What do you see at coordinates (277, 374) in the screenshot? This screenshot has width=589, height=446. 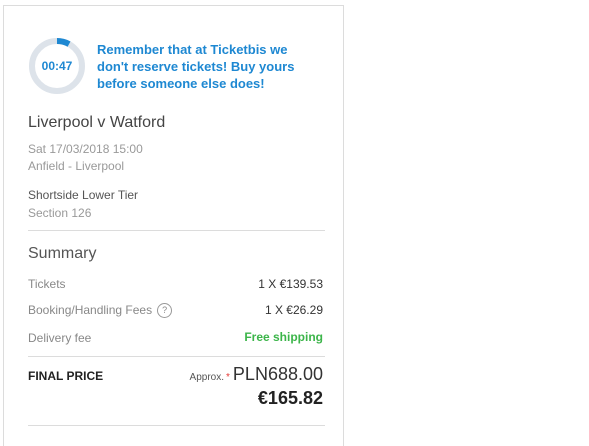 I see `approx-price-value: PLN688.00` at bounding box center [277, 374].